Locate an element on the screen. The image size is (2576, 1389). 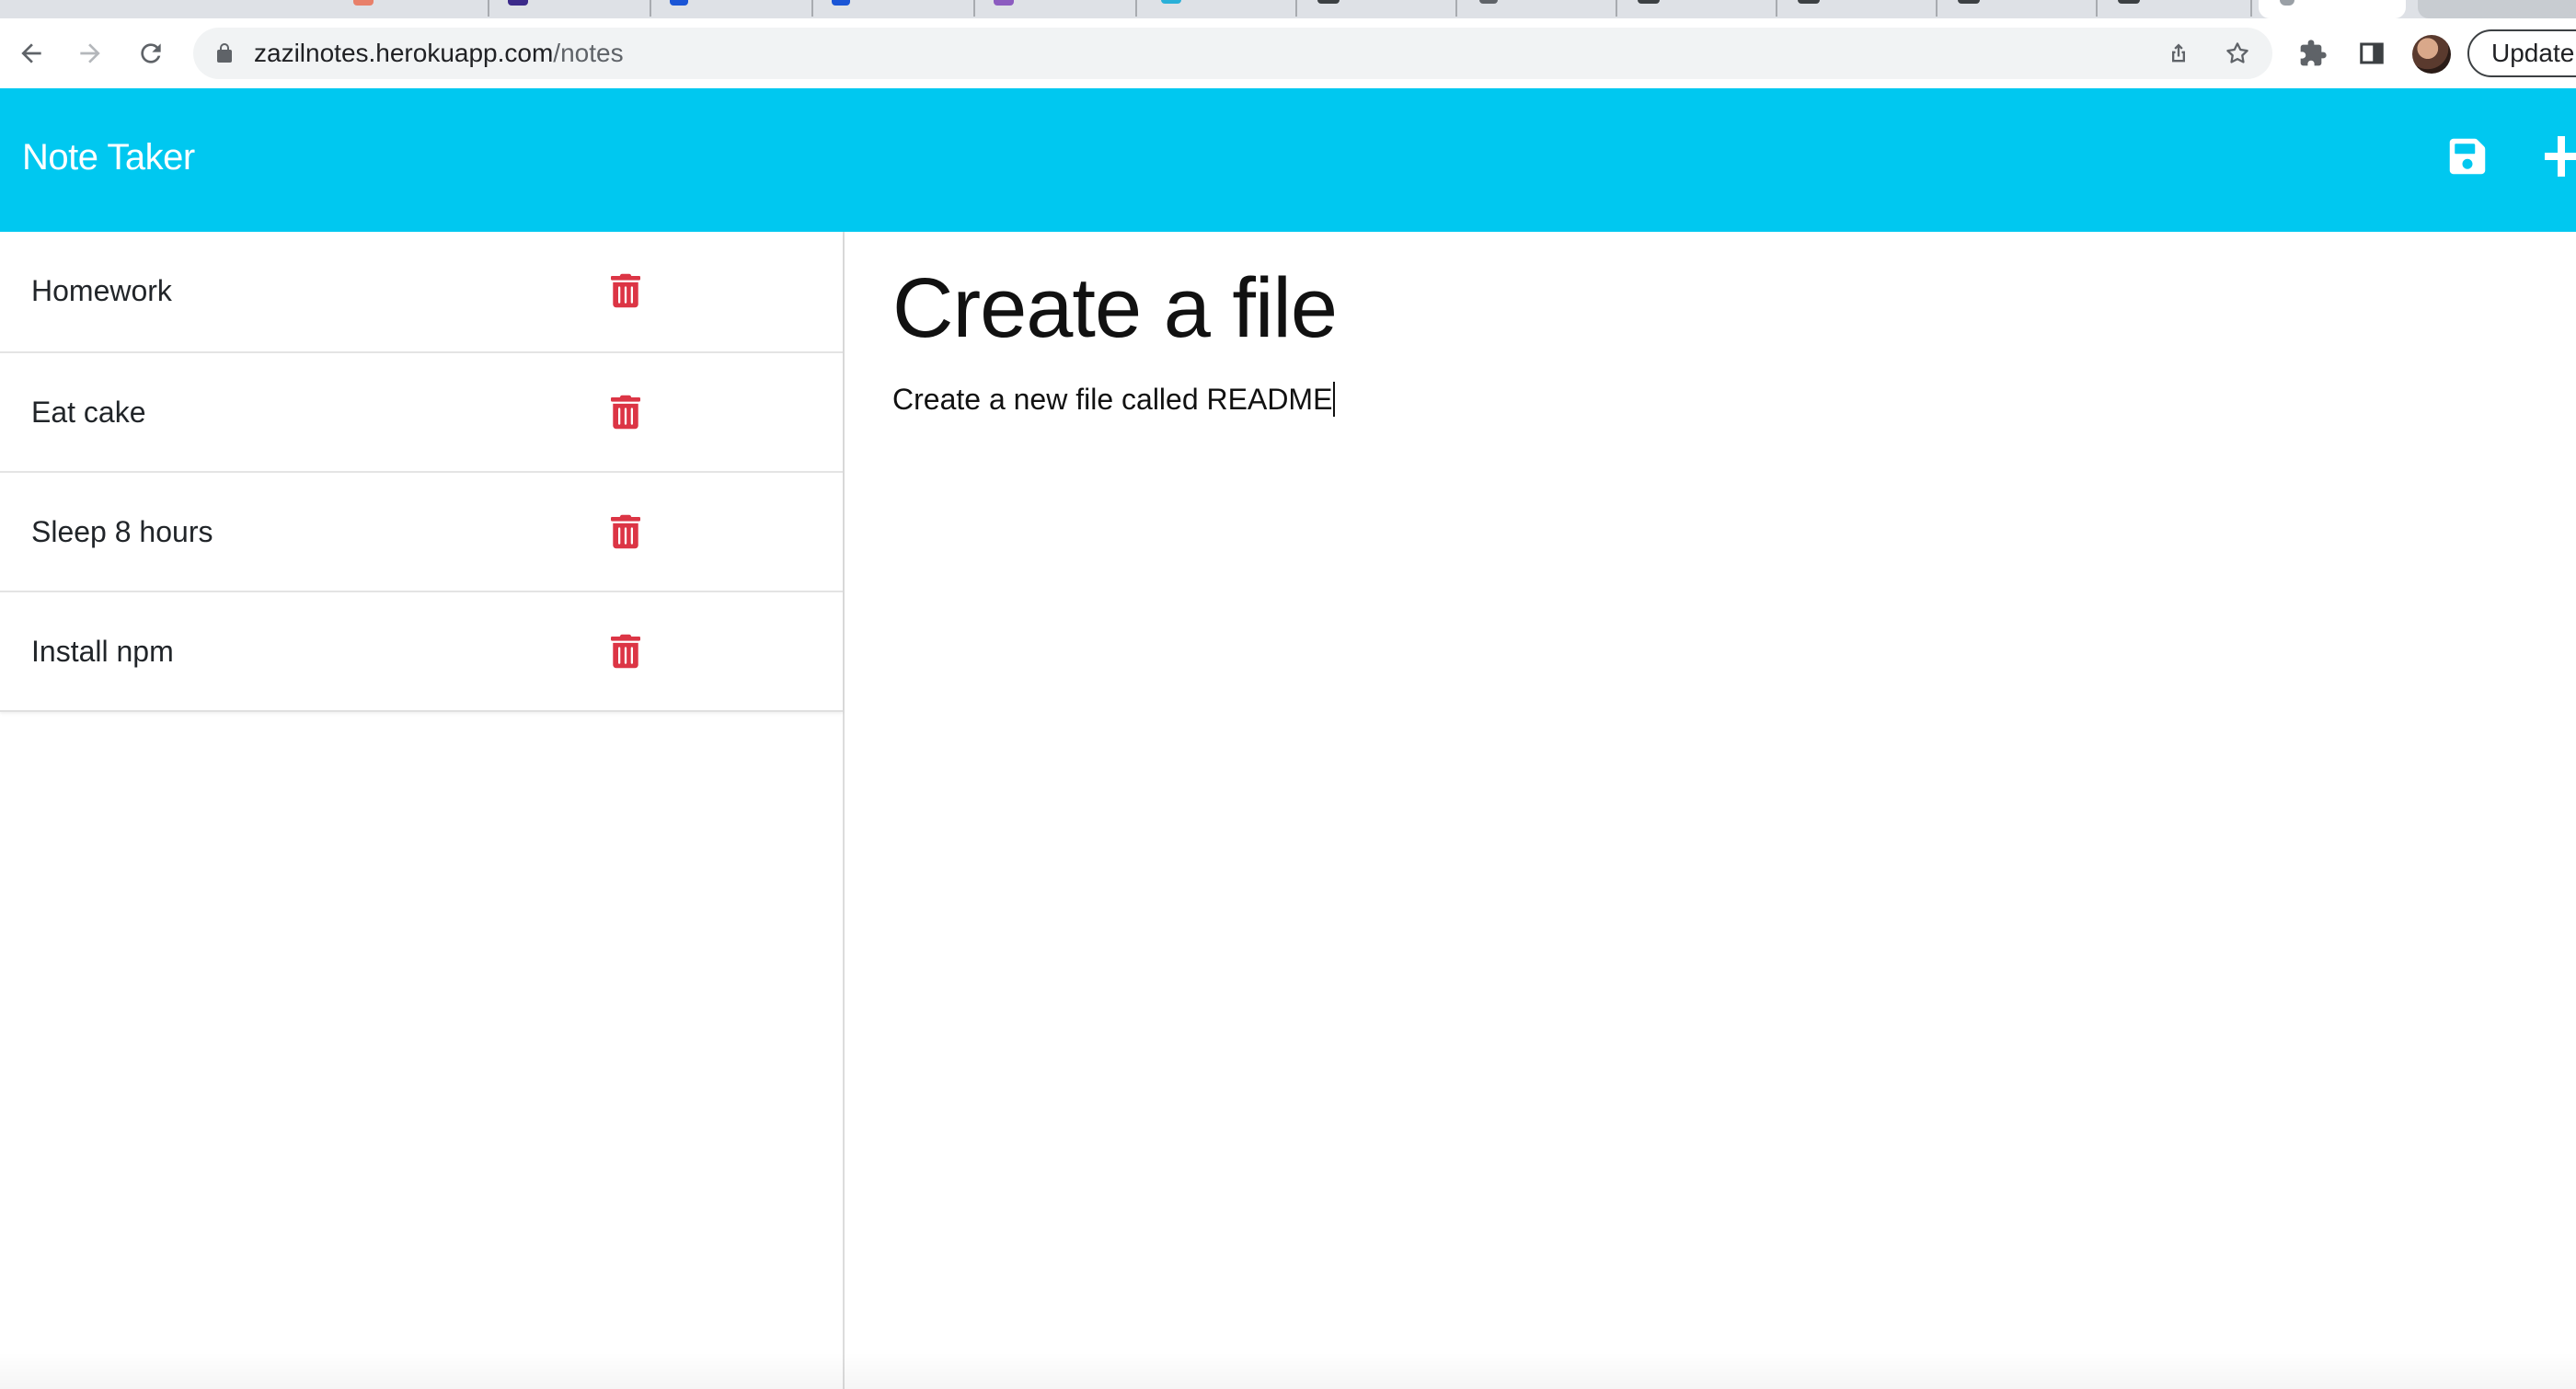
save-icon is located at coordinates (2467, 156).